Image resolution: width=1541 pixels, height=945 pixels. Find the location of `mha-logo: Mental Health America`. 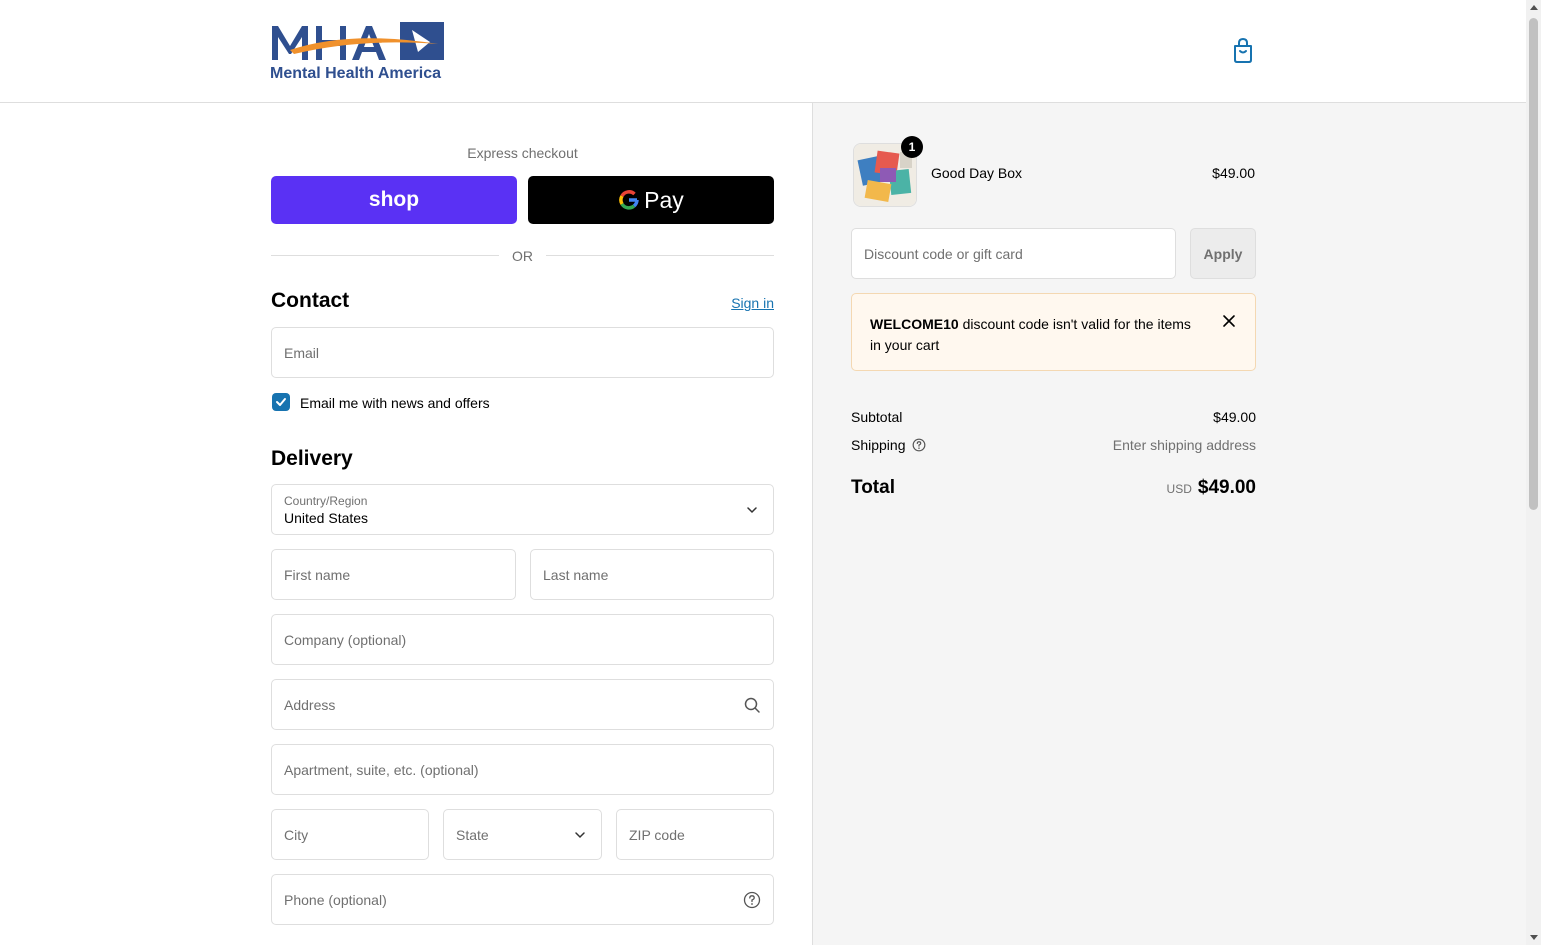

mha-logo: Mental Health America is located at coordinates (358, 52).